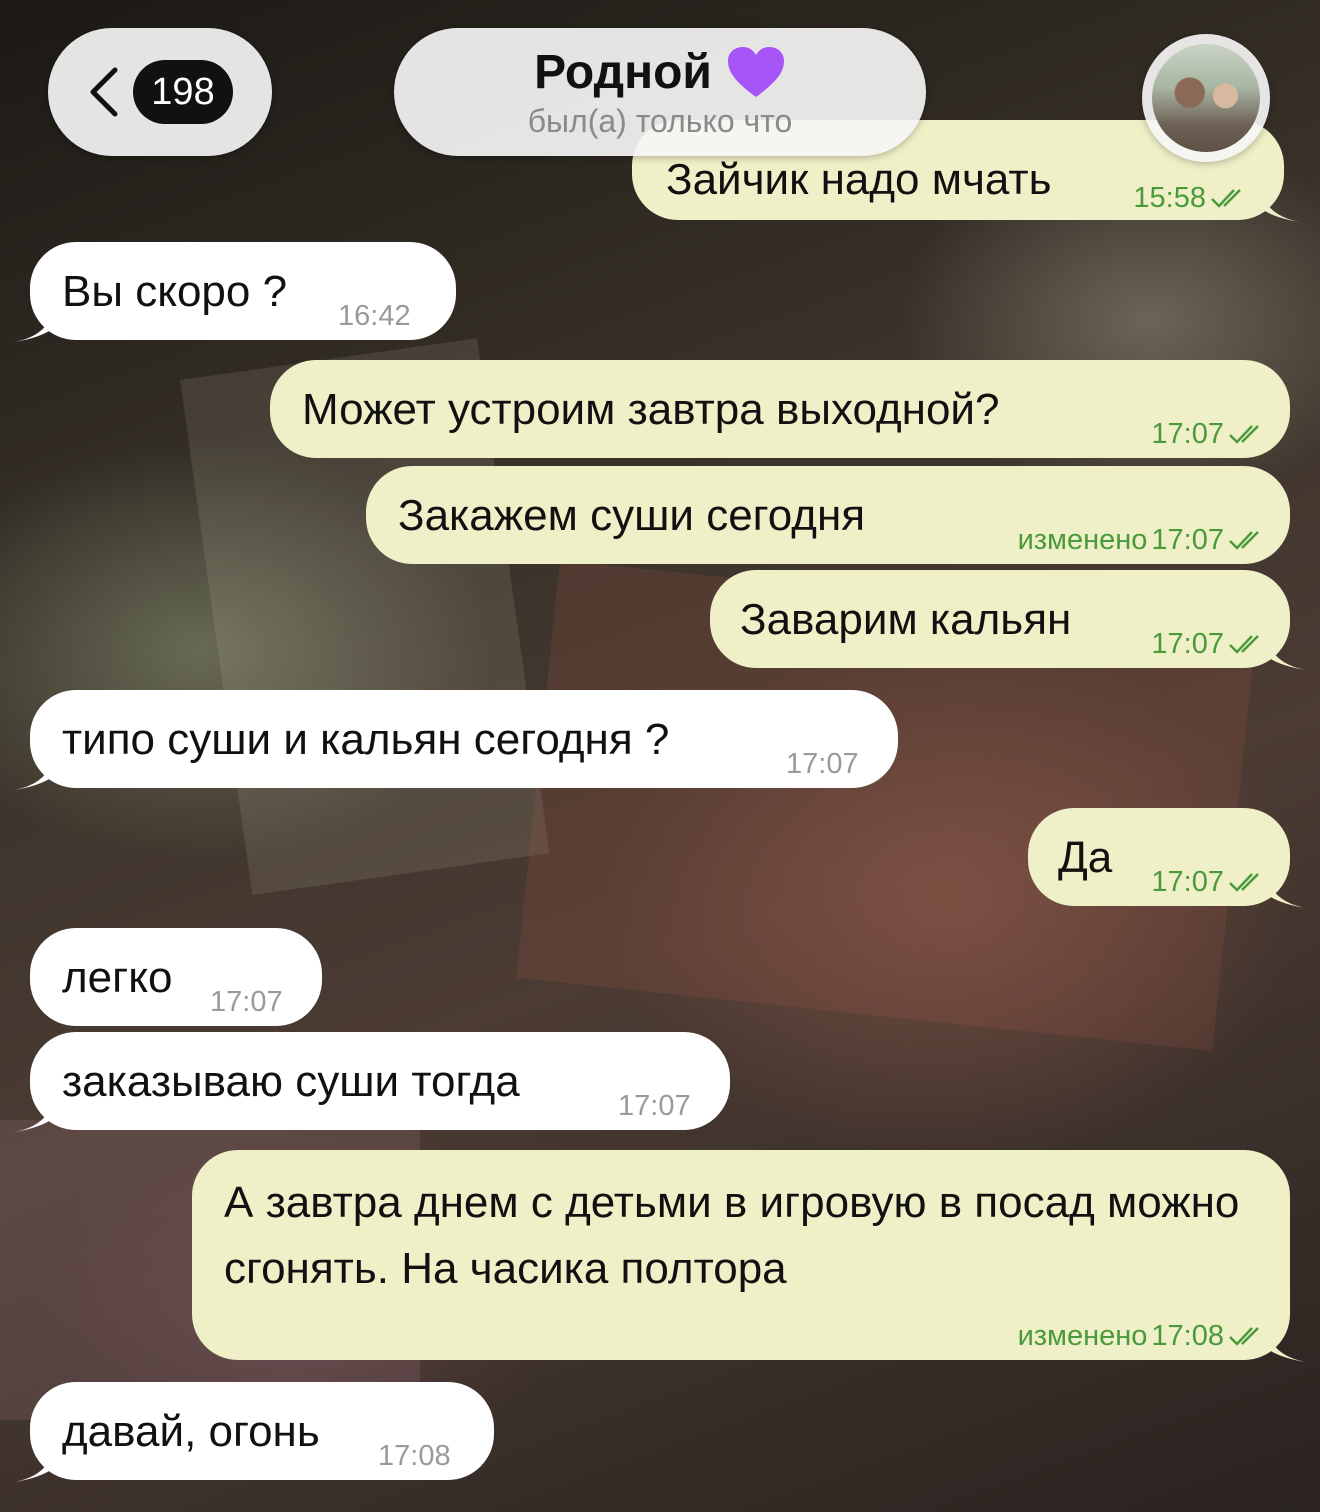 Image resolution: width=1320 pixels, height=1512 pixels. I want to click on back-button: 198, so click(160, 92).